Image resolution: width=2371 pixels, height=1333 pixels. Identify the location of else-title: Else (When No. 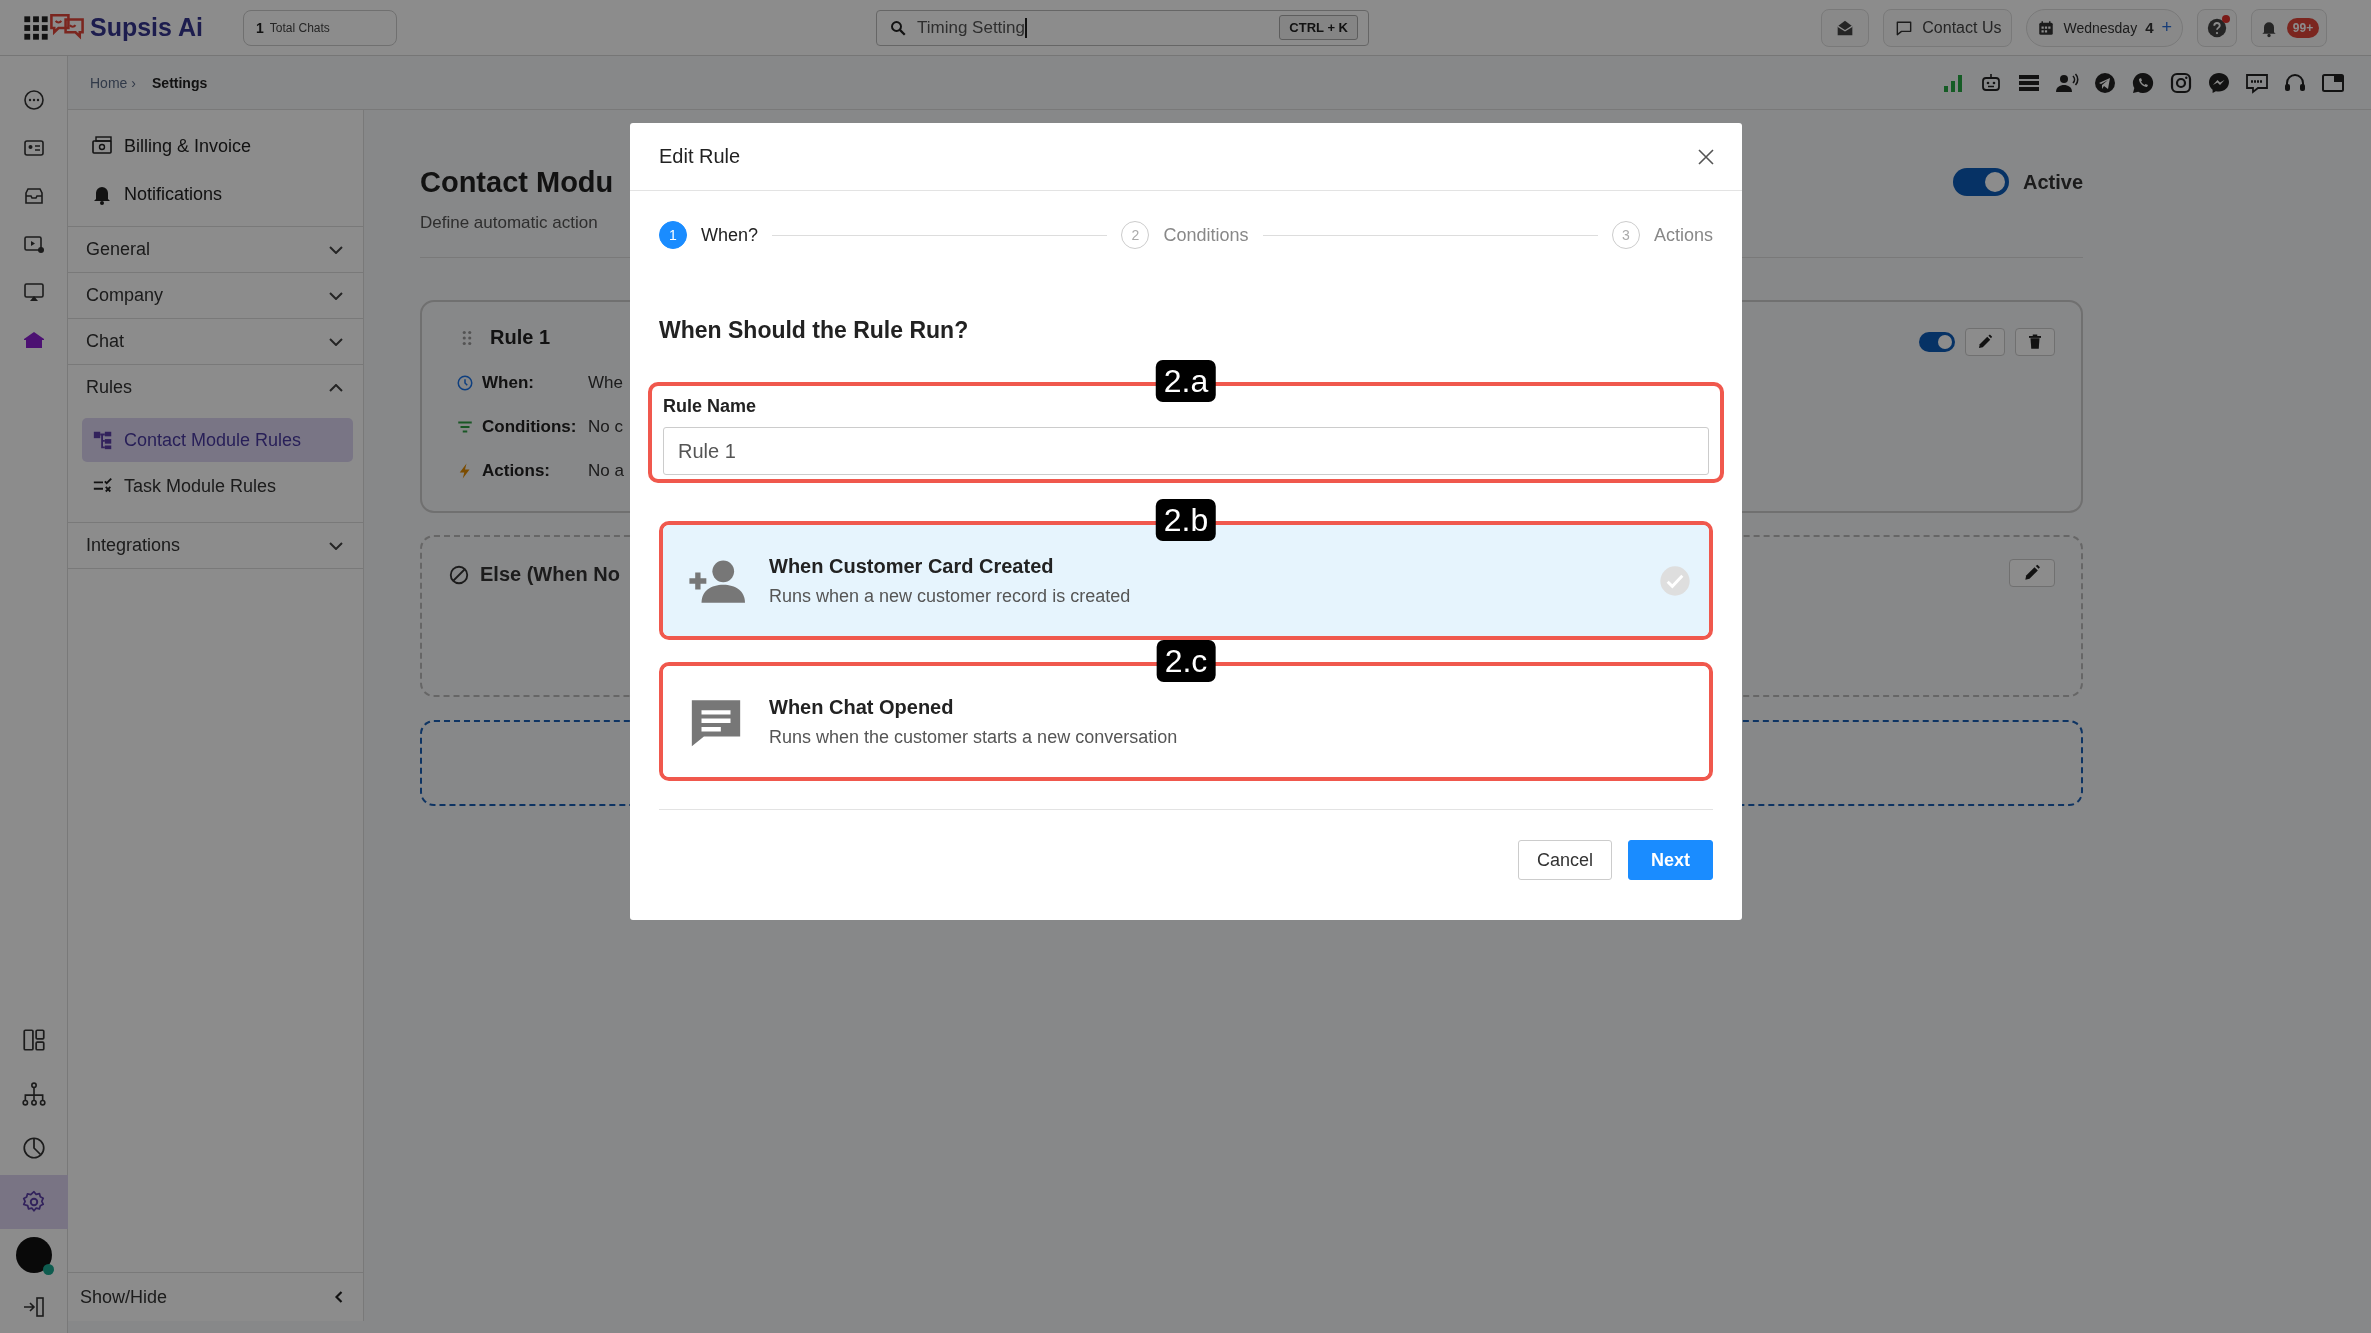
(550, 574).